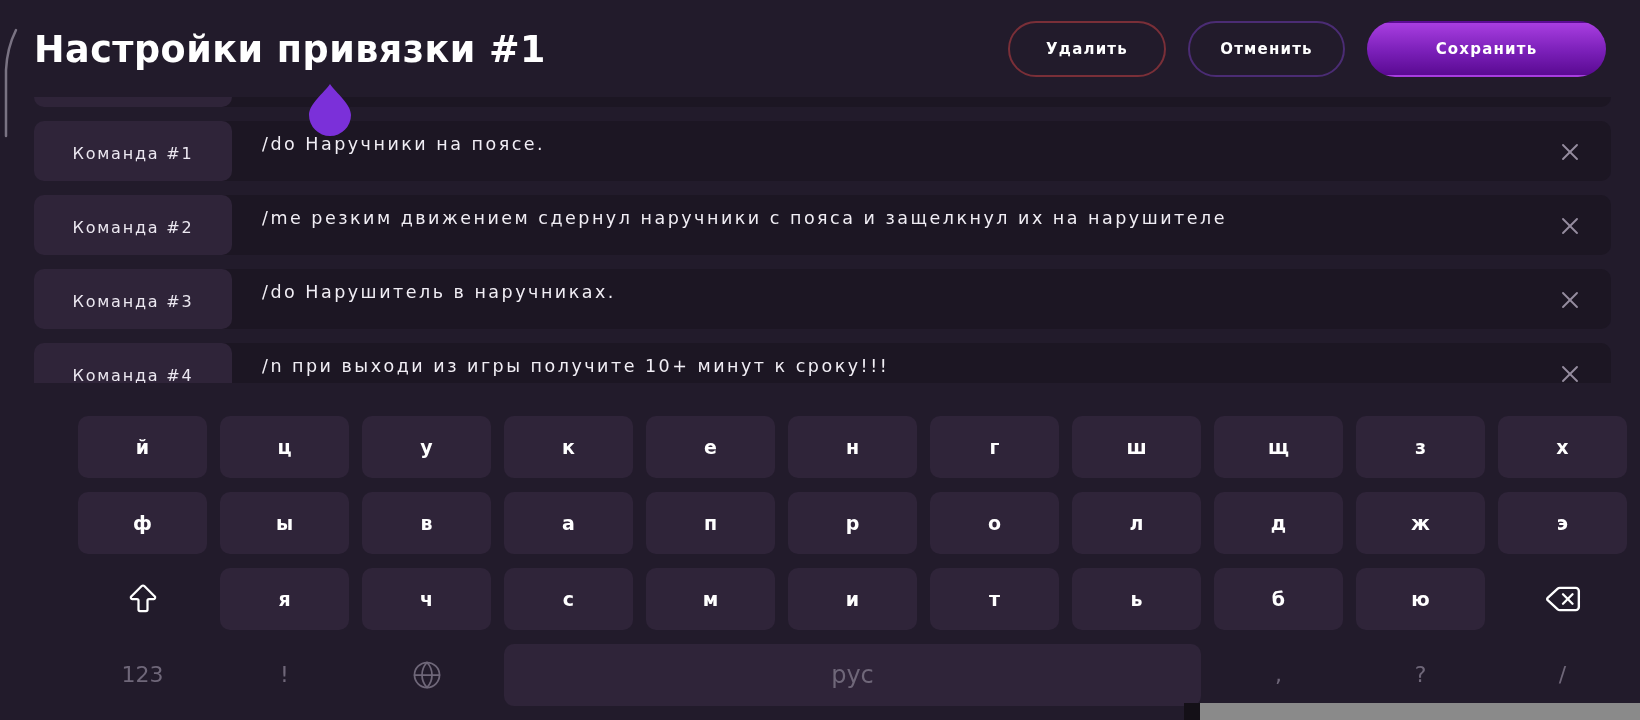 The image size is (1640, 720). What do you see at coordinates (426, 523) in the screenshot?
I see `letter-key: в` at bounding box center [426, 523].